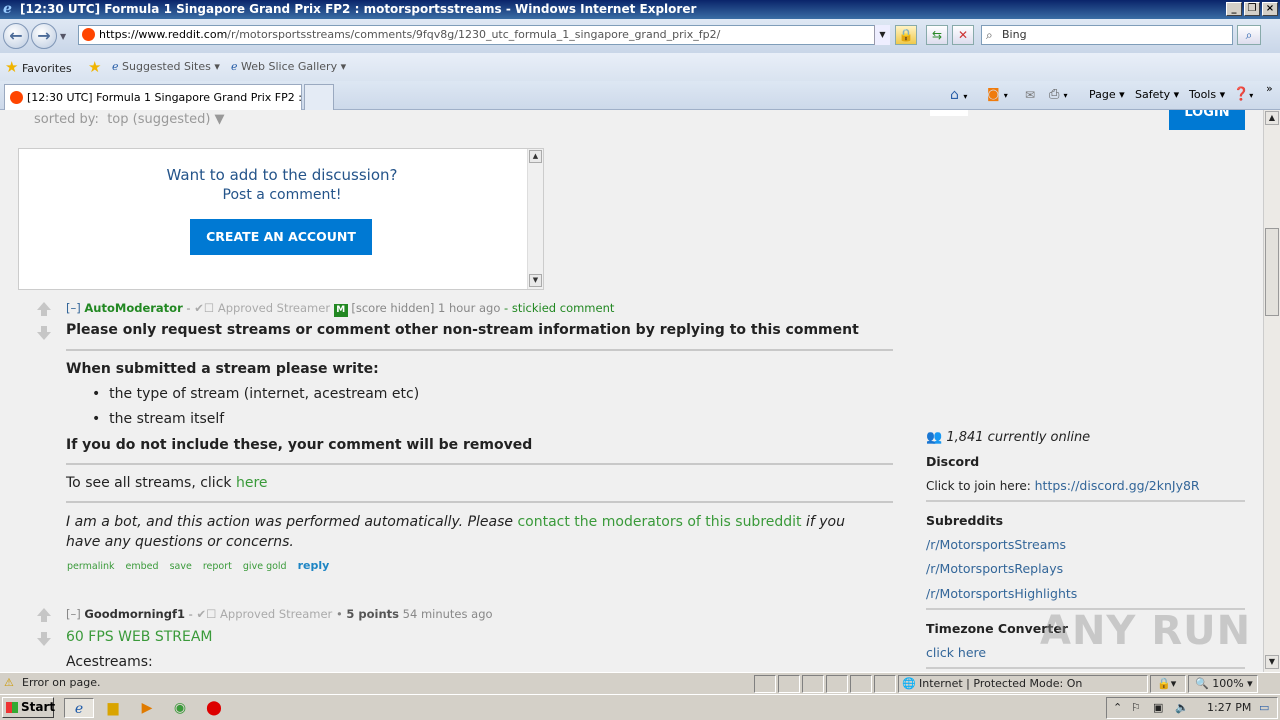  I want to click on web-slice-gallery-label: Web Slice Gallery, so click(289, 66).